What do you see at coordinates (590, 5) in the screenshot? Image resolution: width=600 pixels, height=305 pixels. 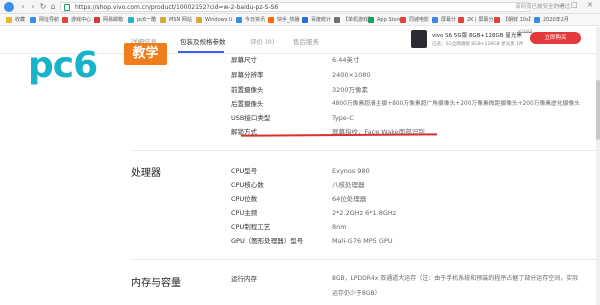 I see `close-icon: ✕` at bounding box center [590, 5].